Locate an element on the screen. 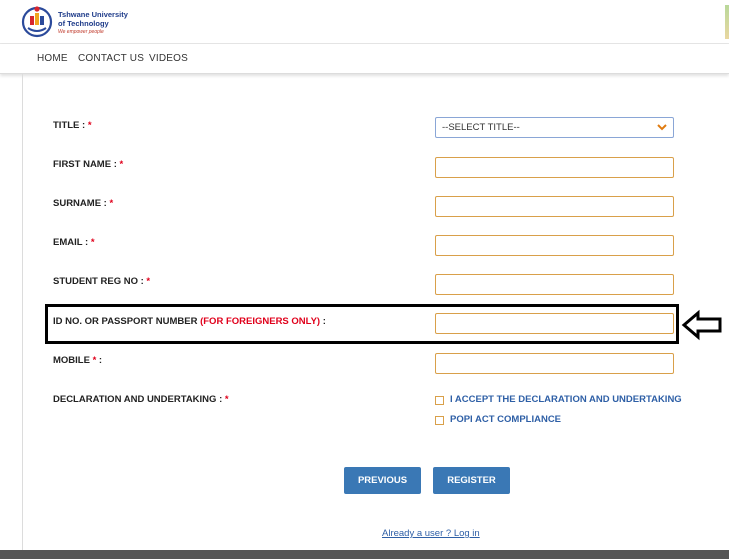 The width and height of the screenshot is (729, 559). left-arrow-icon is located at coordinates (701, 325).